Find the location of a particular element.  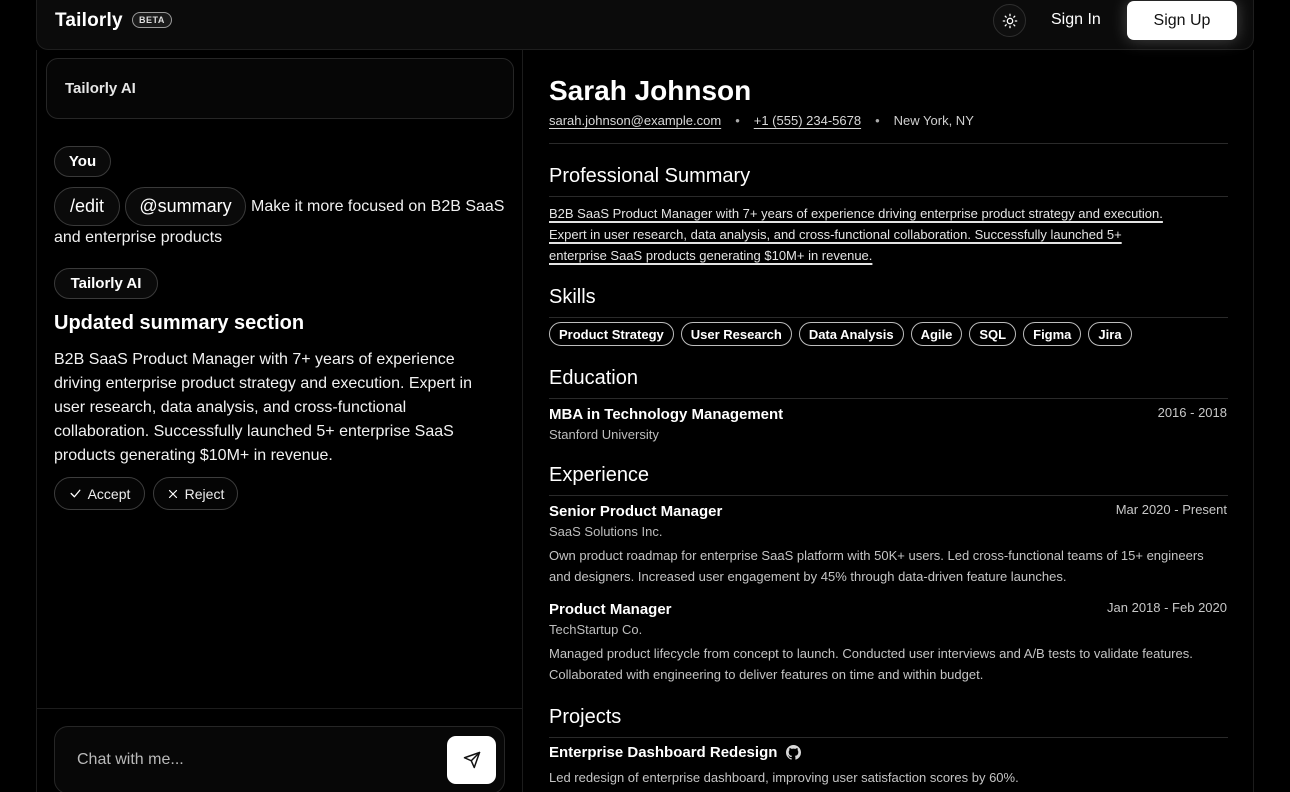

job-company: TechStartup Co. is located at coordinates (596, 629).